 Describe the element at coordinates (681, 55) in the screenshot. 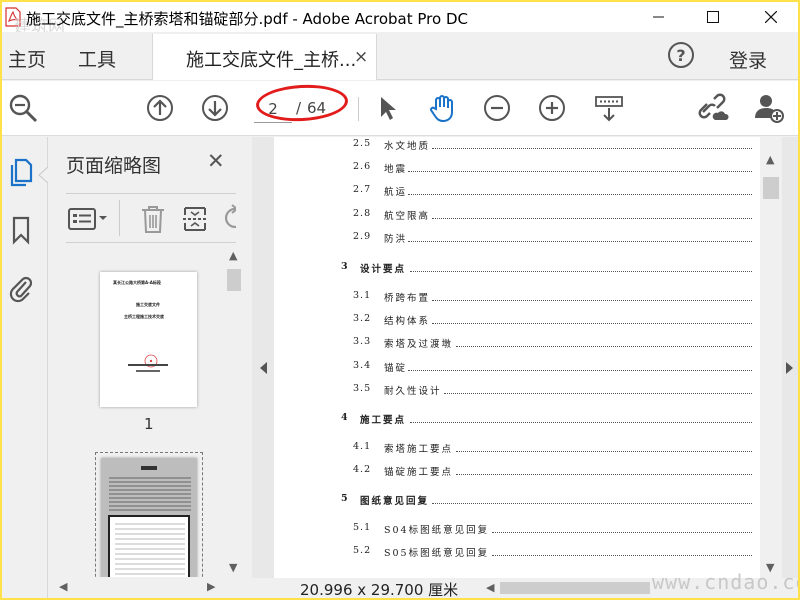

I see `help-button: ?` at that location.